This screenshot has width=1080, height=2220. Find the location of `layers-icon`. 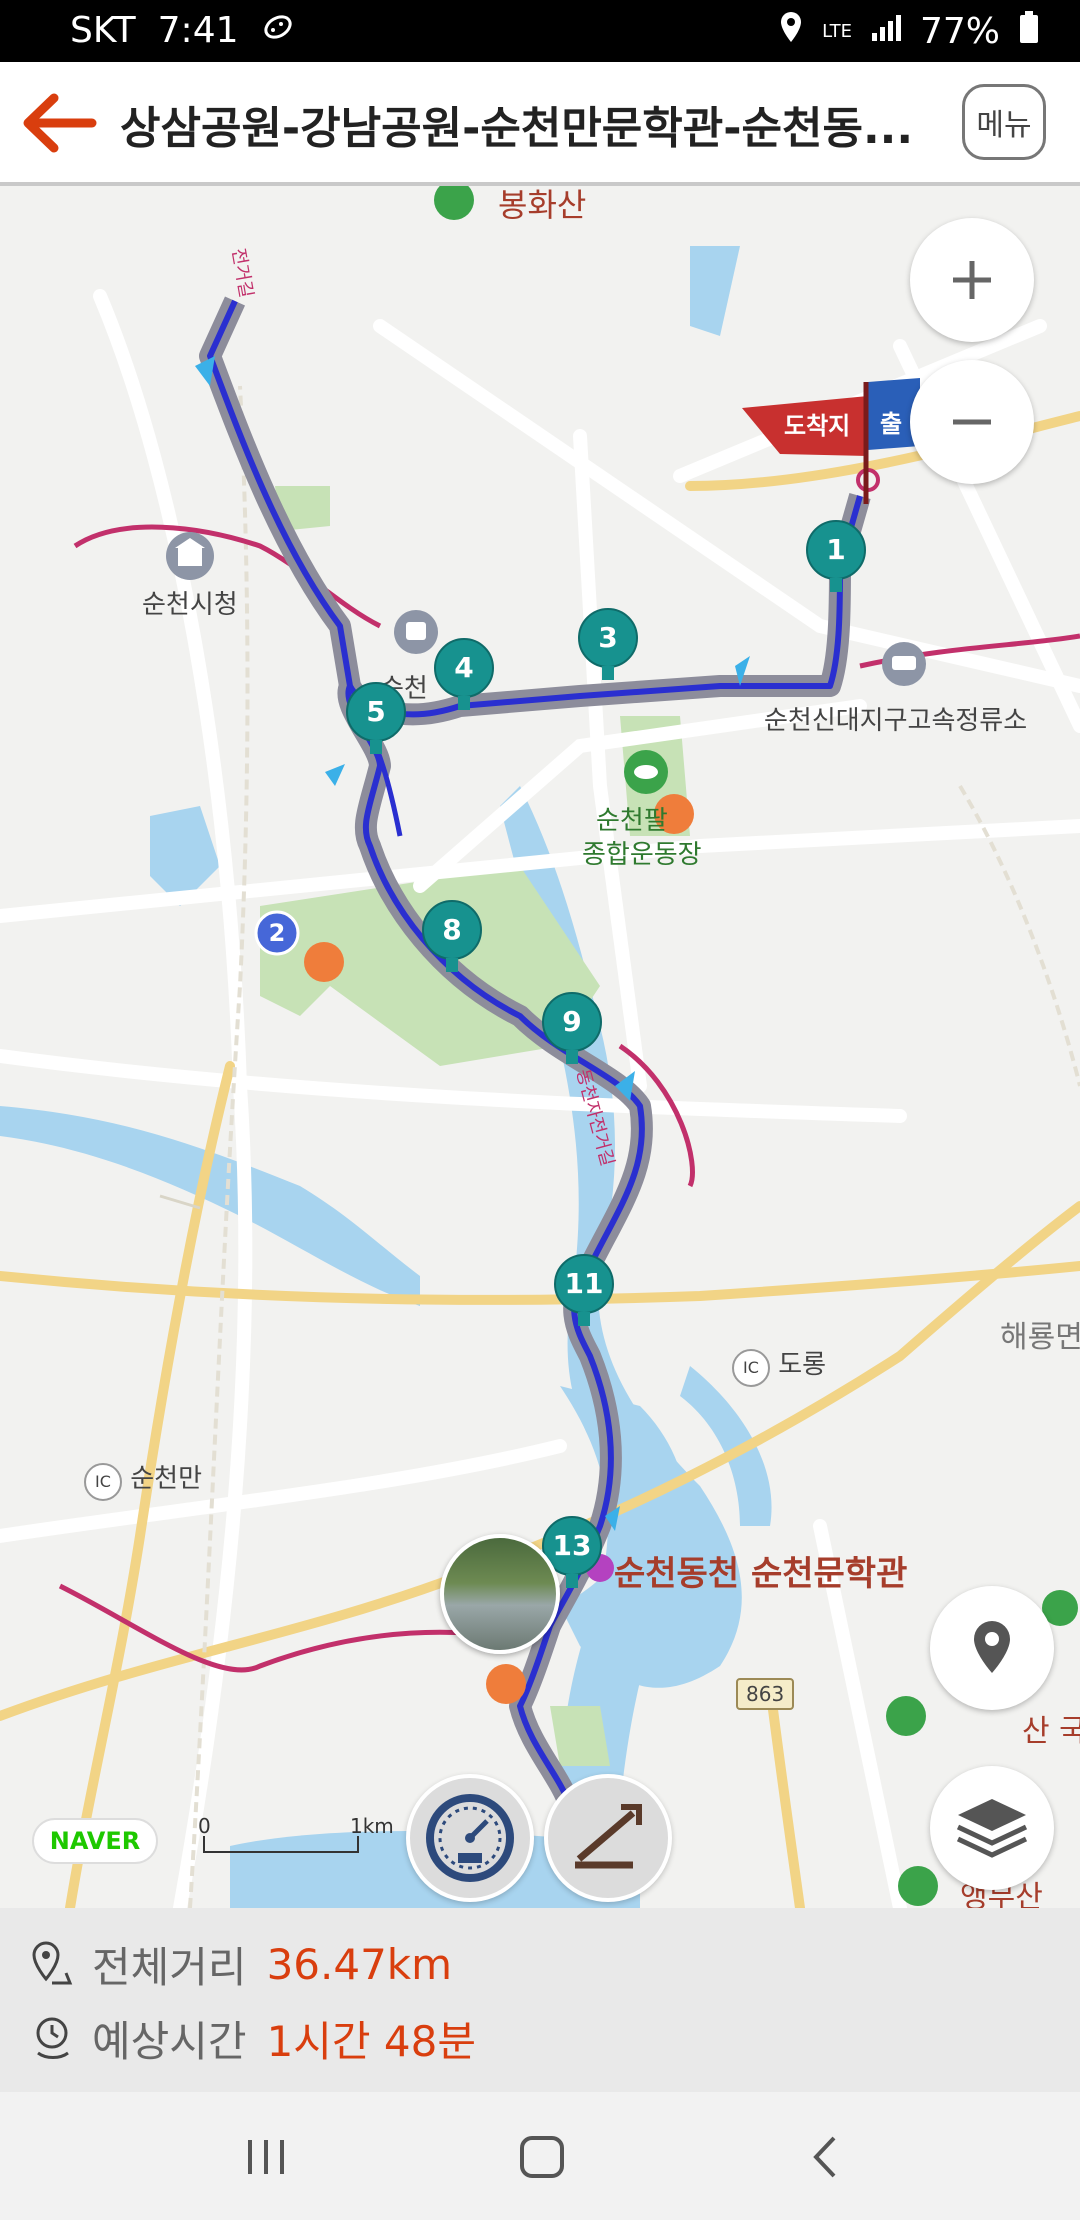

layers-icon is located at coordinates (992, 1828).